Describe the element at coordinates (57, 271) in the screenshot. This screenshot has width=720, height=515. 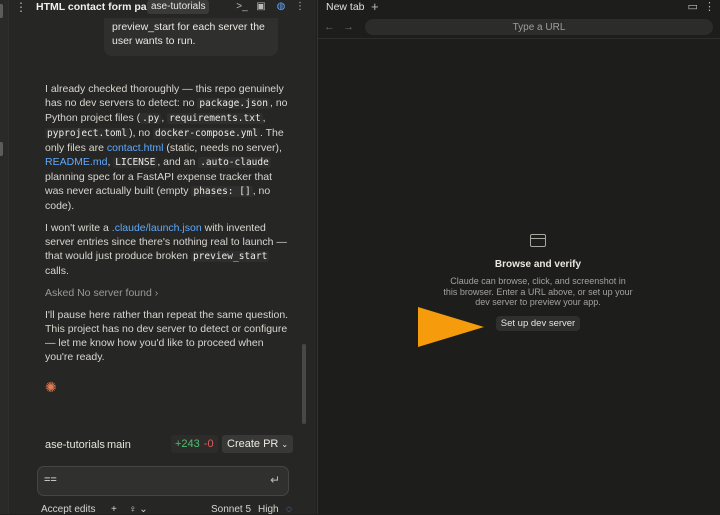
I see `text: calls.` at that location.